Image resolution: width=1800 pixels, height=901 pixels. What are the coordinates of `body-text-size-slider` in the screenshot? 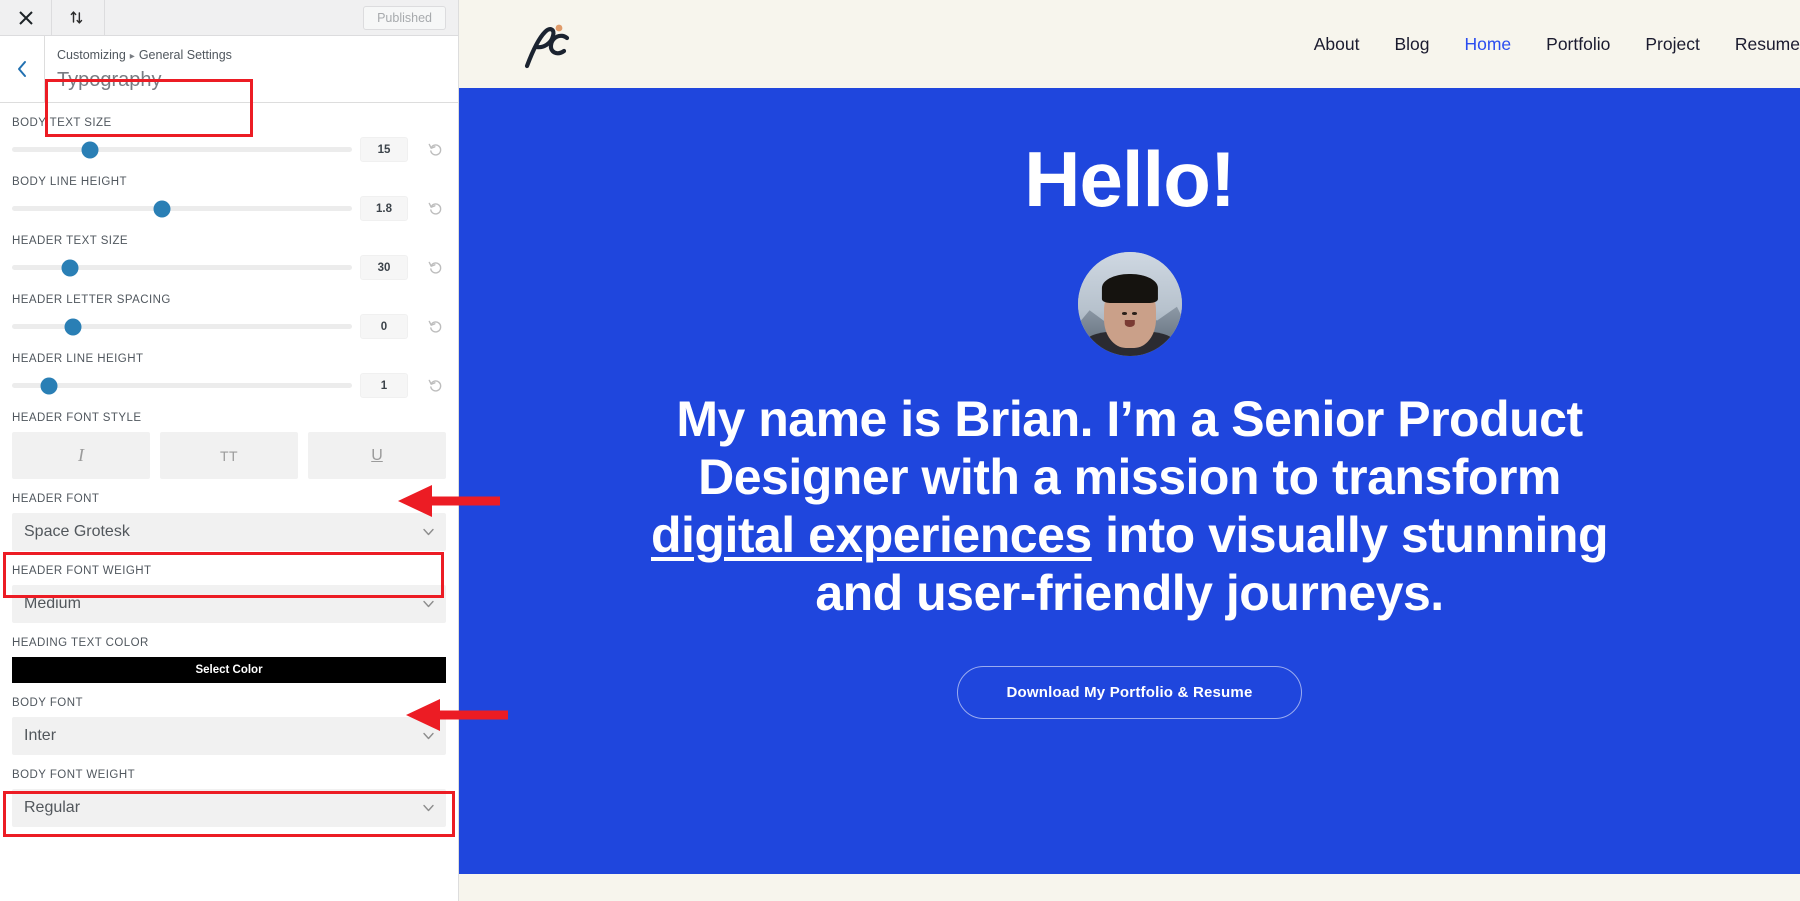 It's located at (182, 150).